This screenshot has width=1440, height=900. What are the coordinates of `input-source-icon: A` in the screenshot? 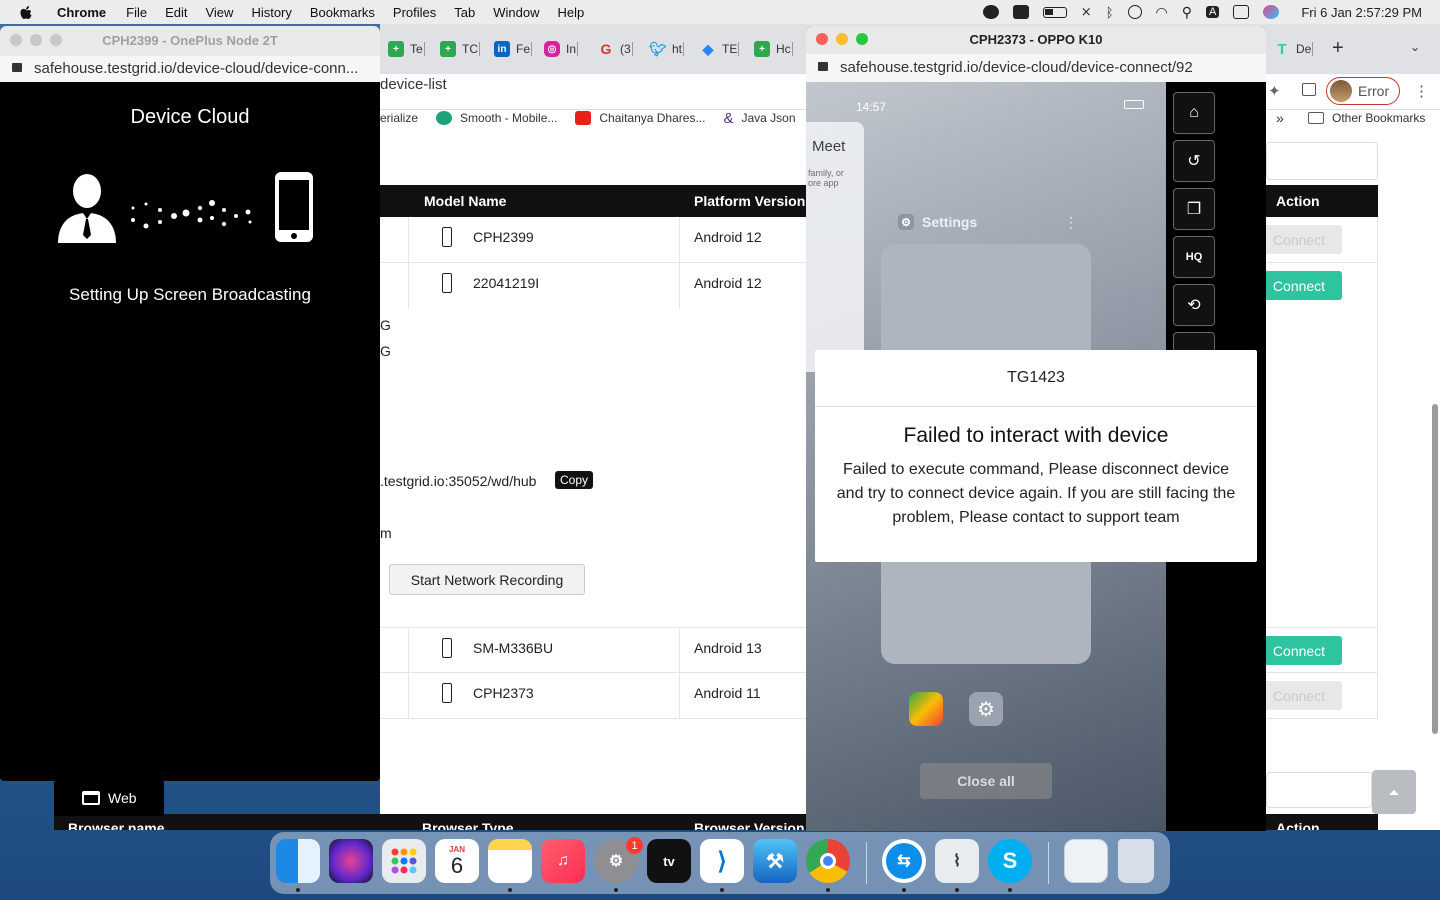 It's located at (1212, 12).